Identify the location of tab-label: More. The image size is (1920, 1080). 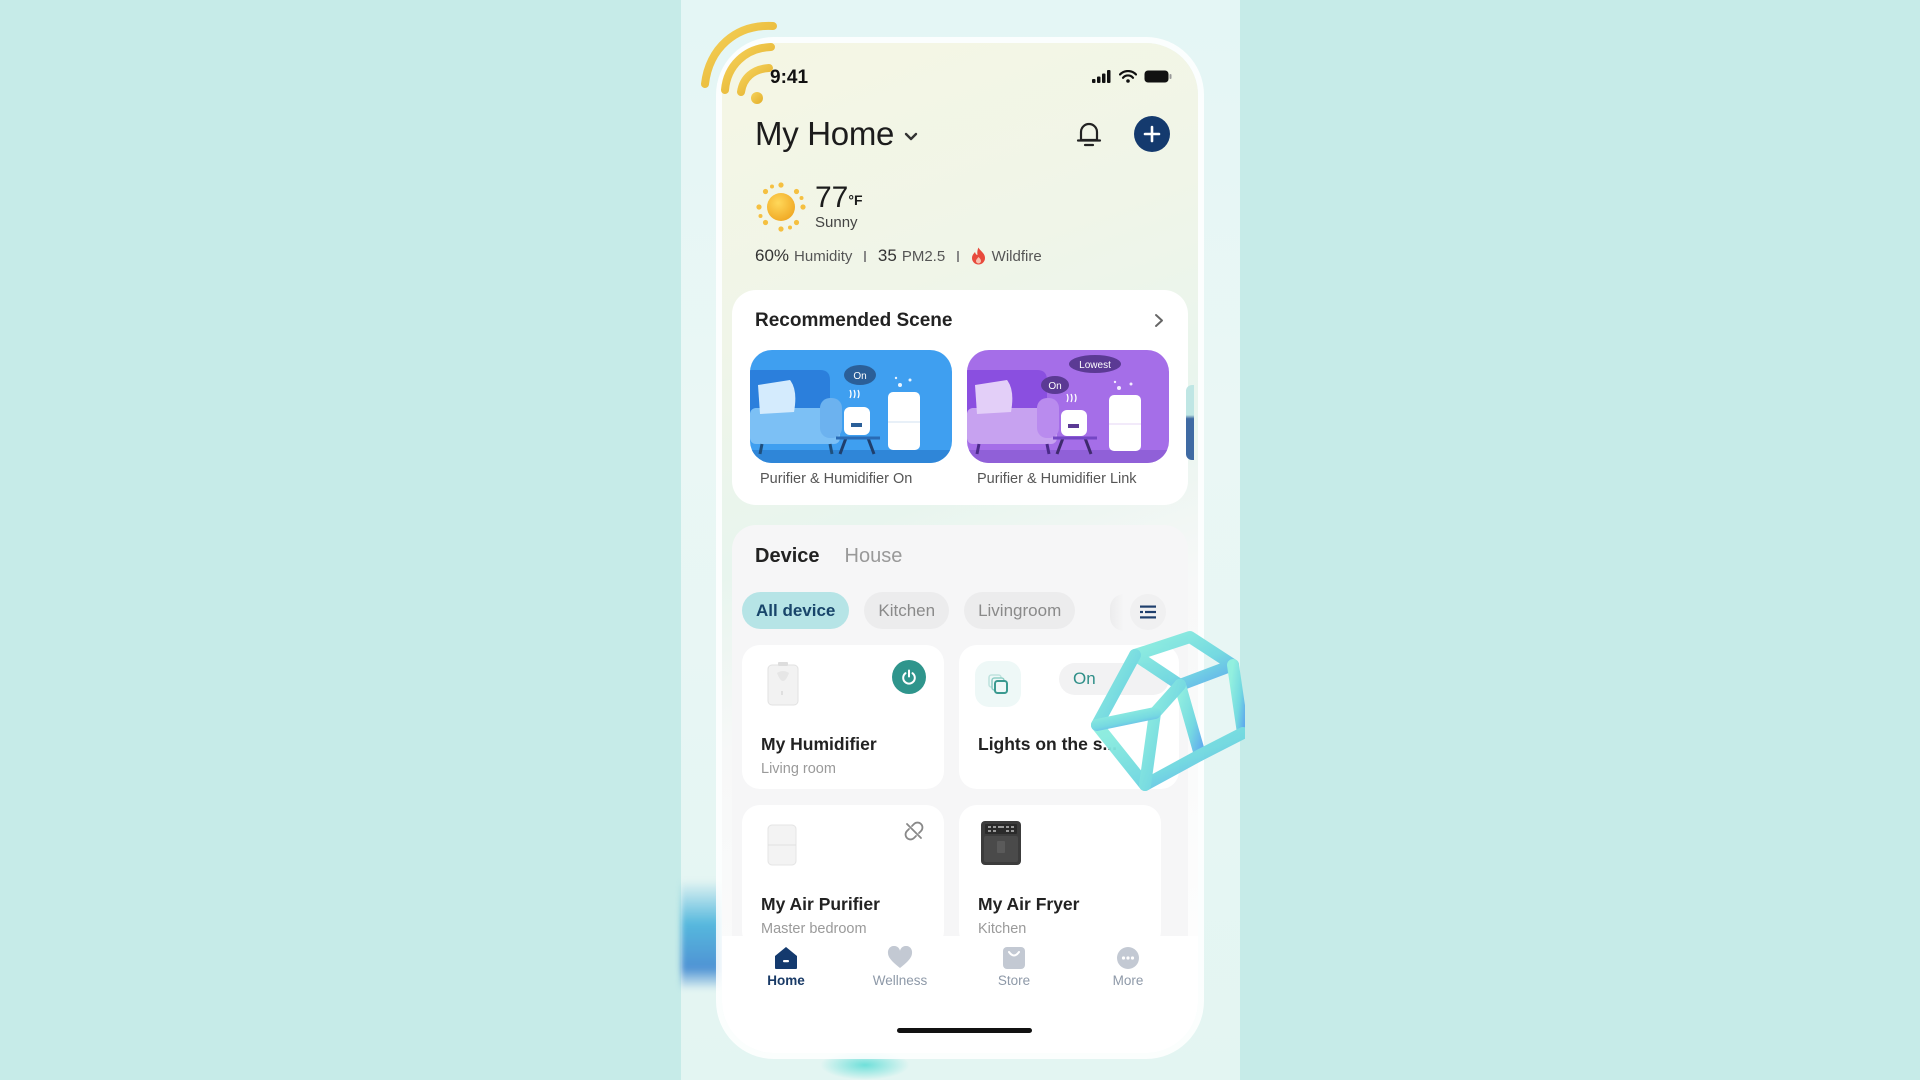
(1128, 980).